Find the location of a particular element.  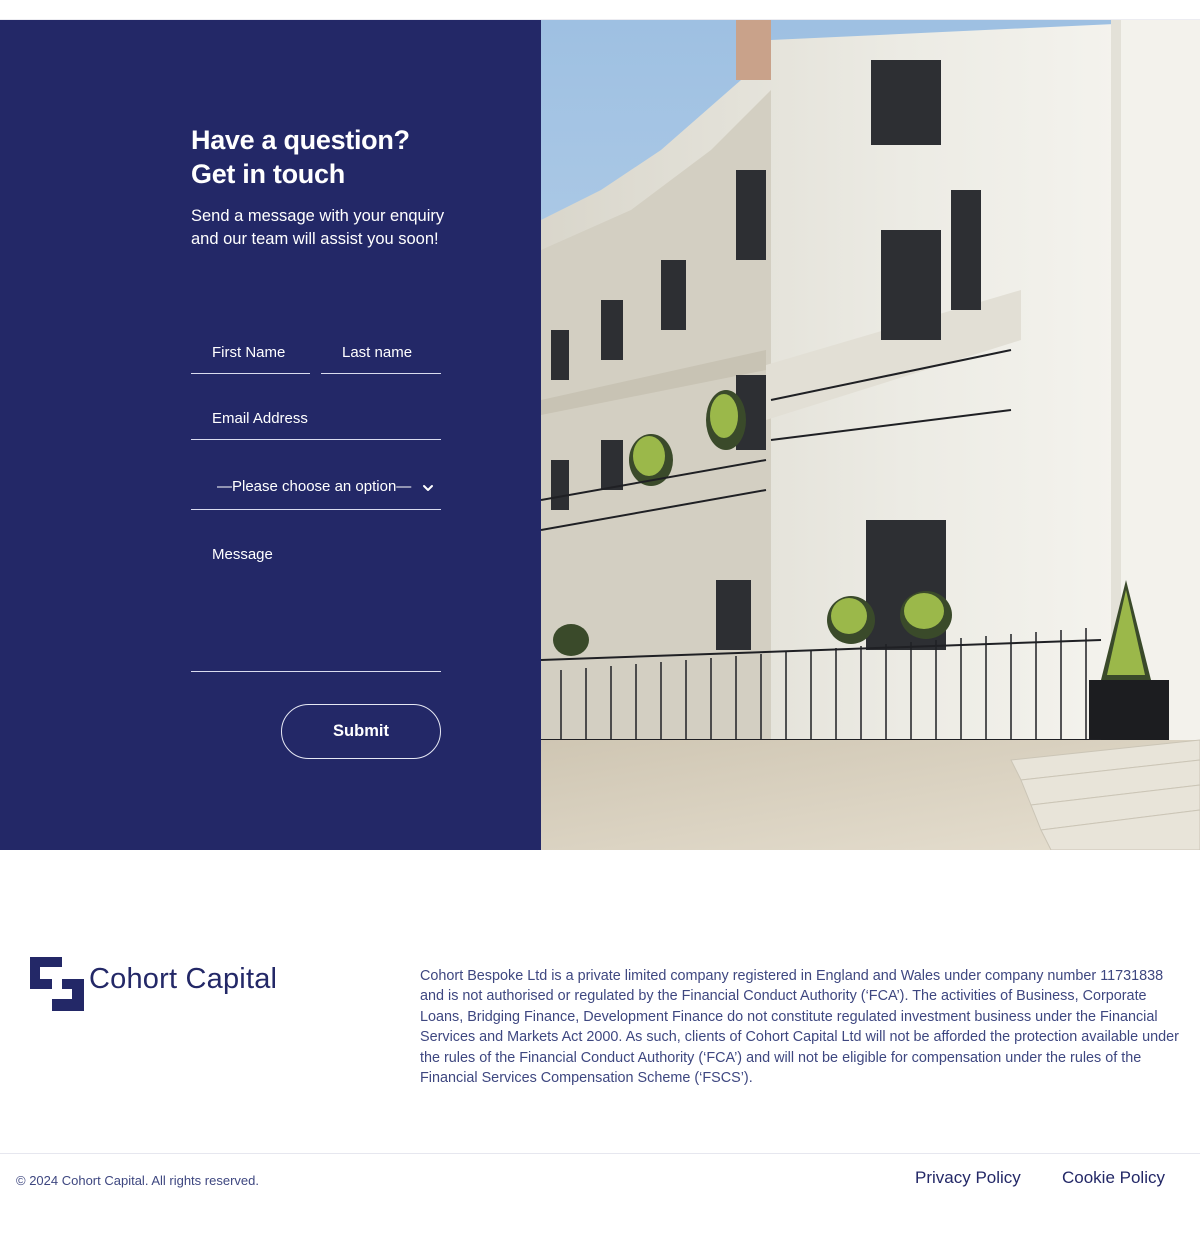

top-strip is located at coordinates (600, 10).